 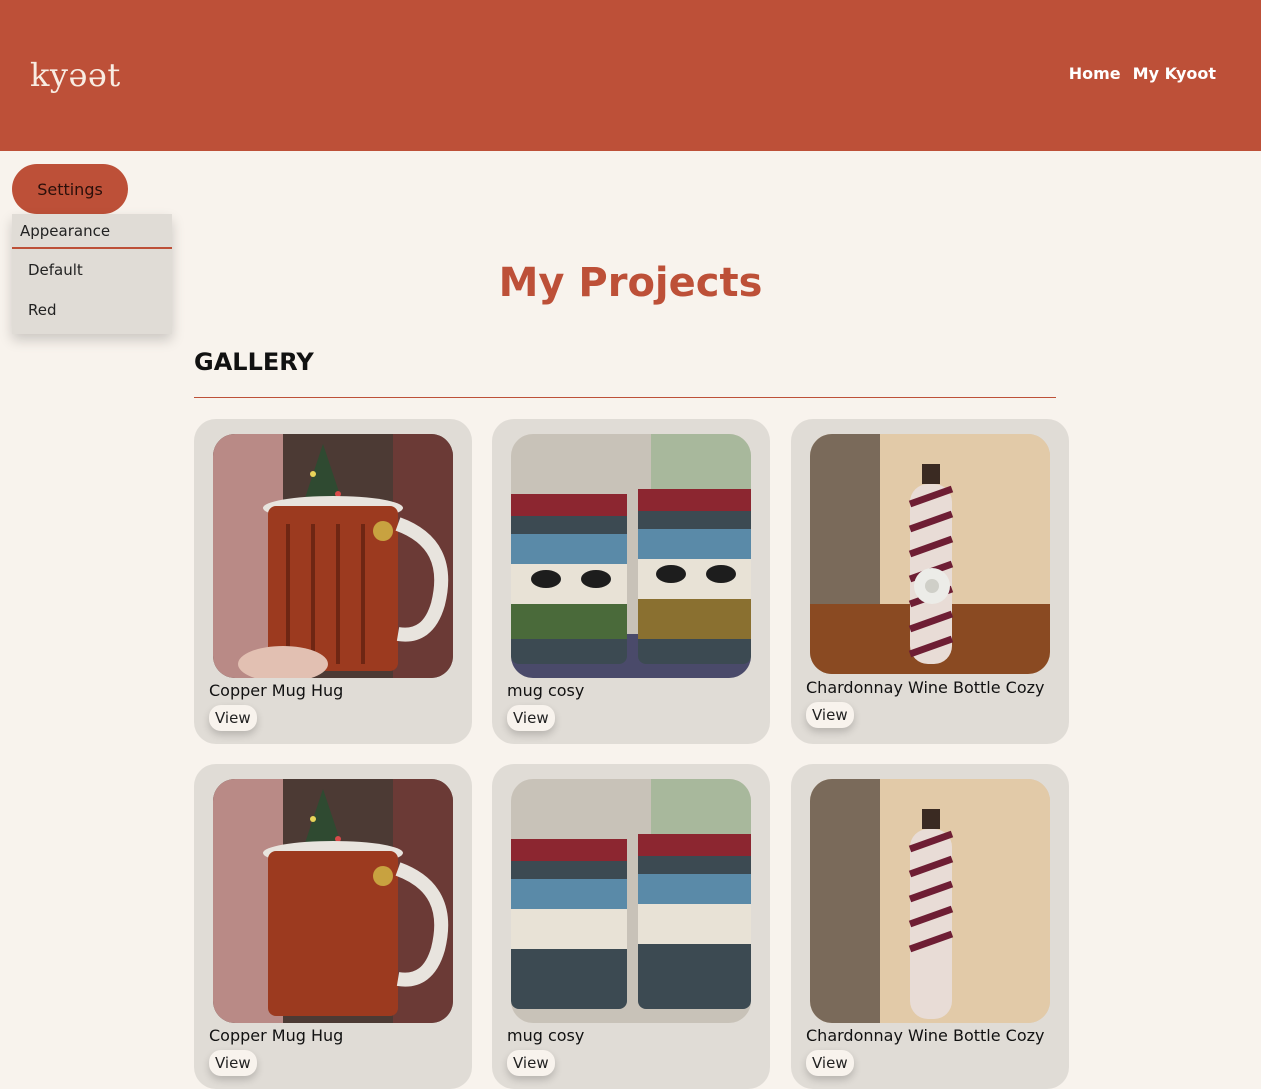 What do you see at coordinates (630, 283) in the screenshot?
I see `page-title: My Projects` at bounding box center [630, 283].